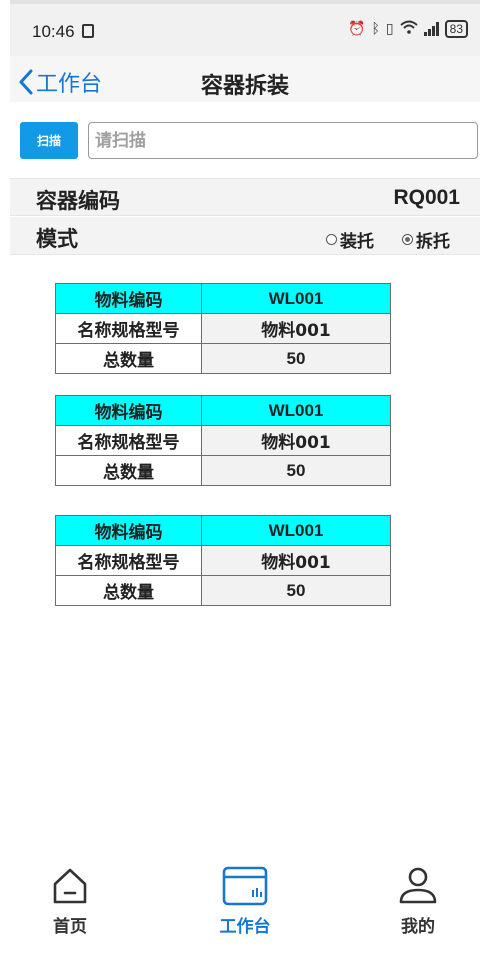 The width and height of the screenshot is (480, 959). What do you see at coordinates (244, 86) in the screenshot?
I see `page-title: 容器拆装` at bounding box center [244, 86].